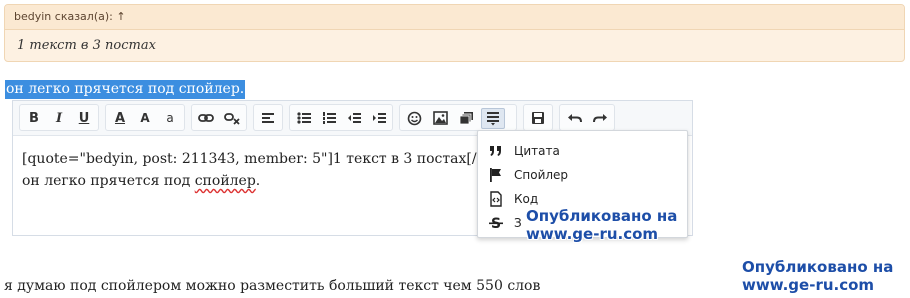 The height and width of the screenshot is (298, 910). What do you see at coordinates (341, 117) in the screenshot?
I see `list-group` at bounding box center [341, 117].